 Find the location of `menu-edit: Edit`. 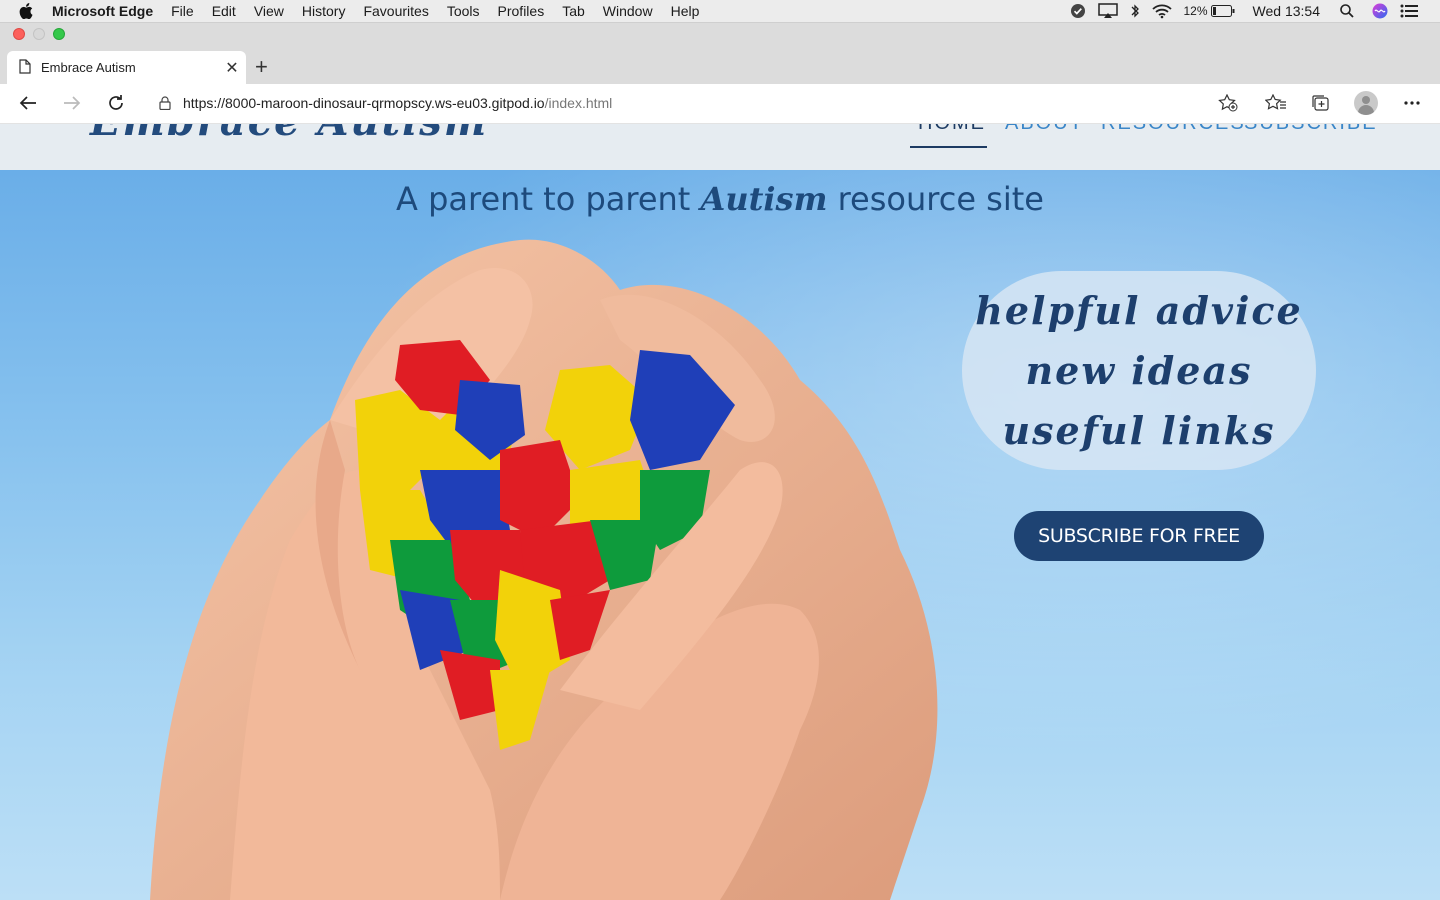

menu-edit: Edit is located at coordinates (224, 11).